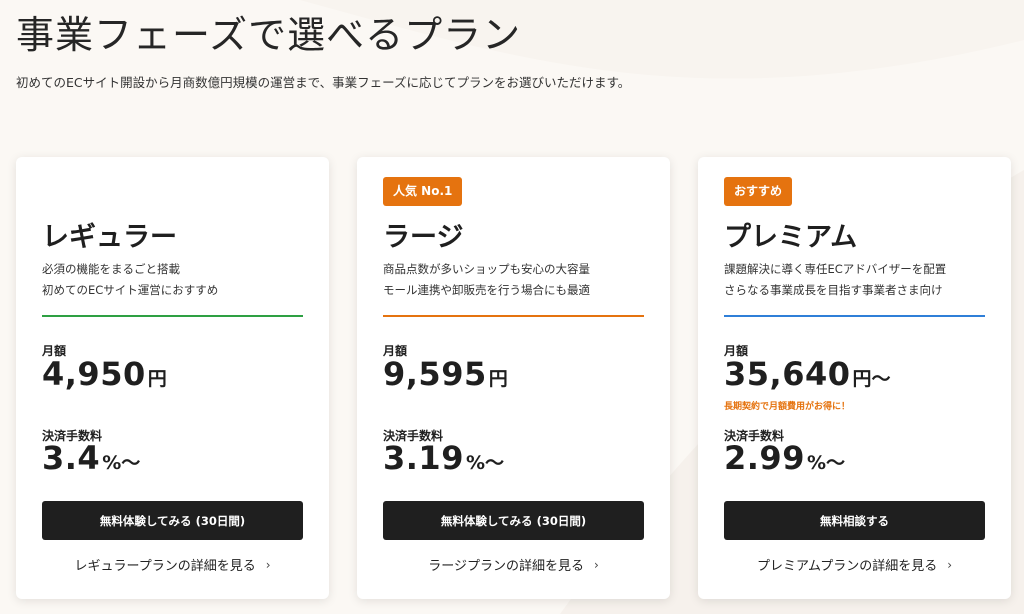 The image size is (1024, 614). I want to click on plan-divider-blue, so click(854, 316).